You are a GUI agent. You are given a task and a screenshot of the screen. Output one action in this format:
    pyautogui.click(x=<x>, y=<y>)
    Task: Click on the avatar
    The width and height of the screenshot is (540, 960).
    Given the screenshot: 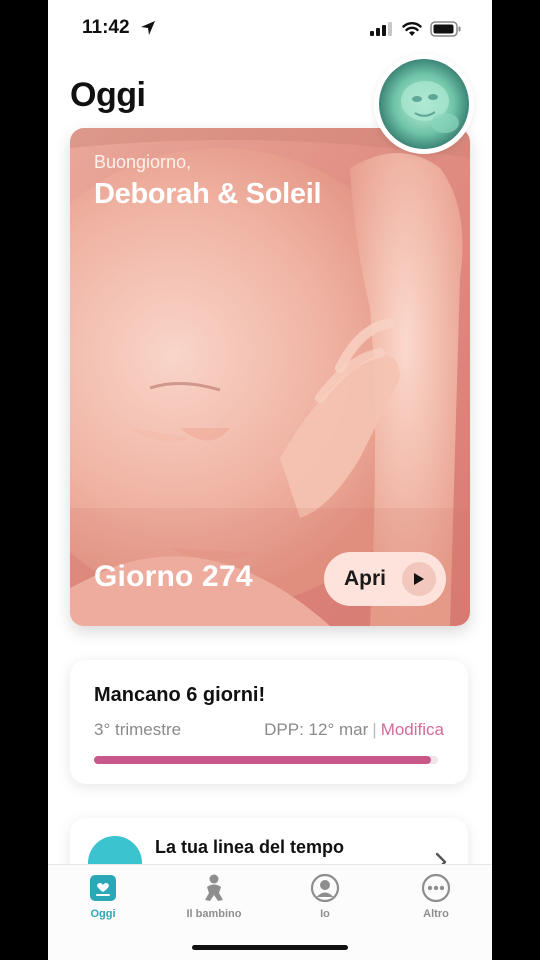 What is the action you would take?
    pyautogui.click(x=424, y=104)
    